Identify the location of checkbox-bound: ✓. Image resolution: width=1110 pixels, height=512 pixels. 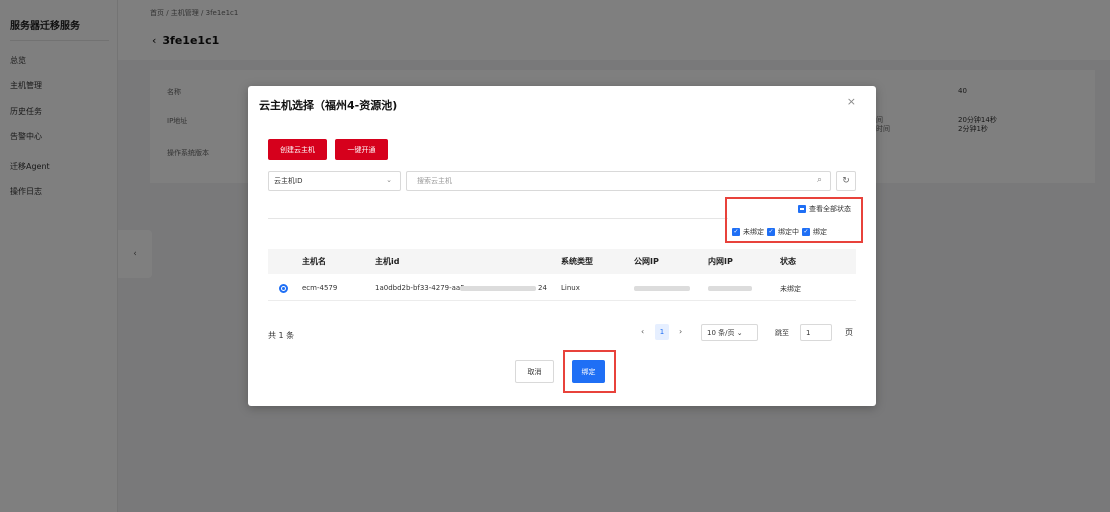
(806, 232).